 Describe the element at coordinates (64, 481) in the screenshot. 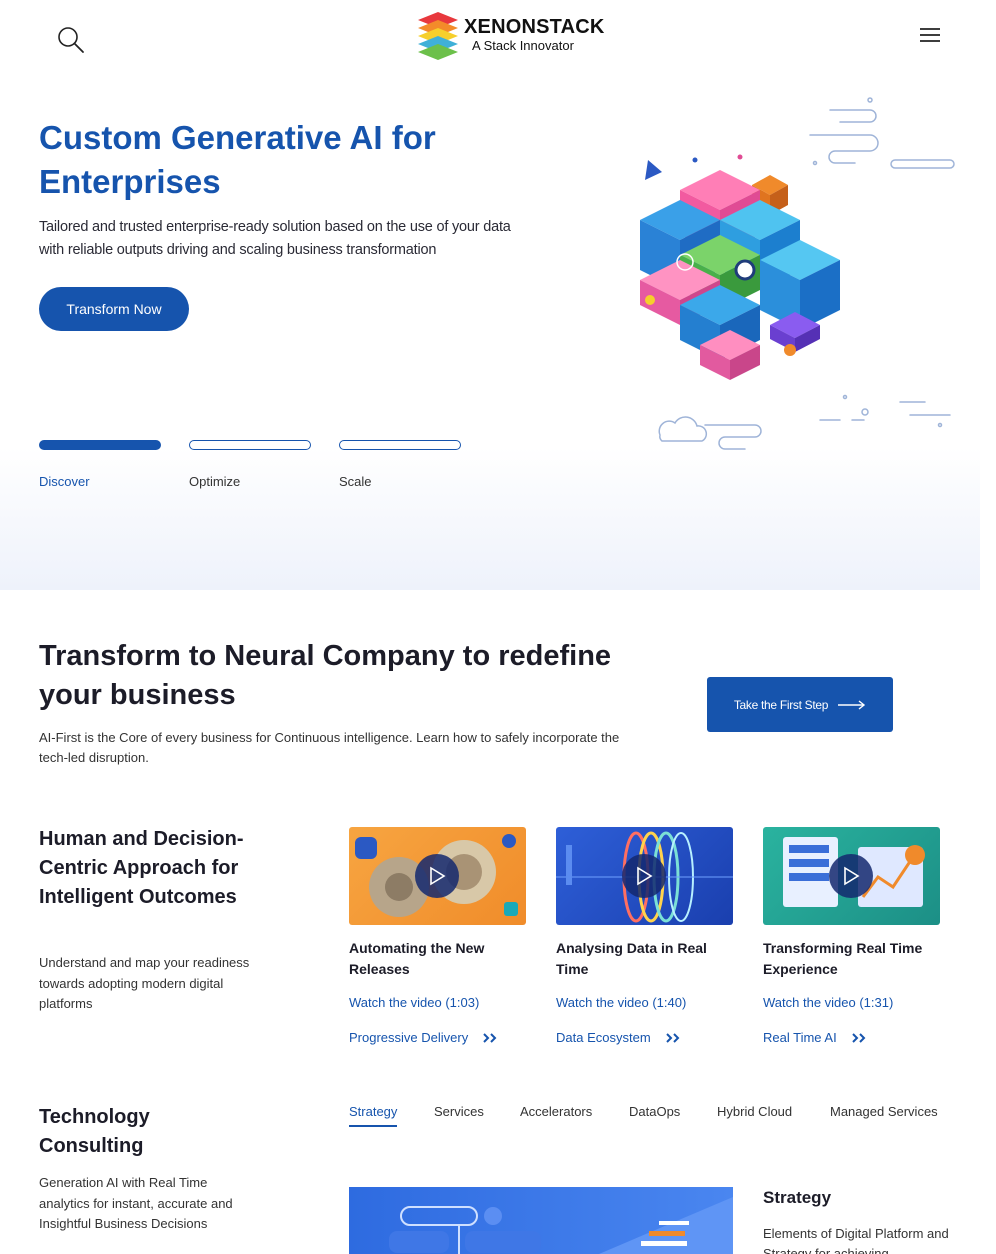

I see `step-label: Discover` at that location.